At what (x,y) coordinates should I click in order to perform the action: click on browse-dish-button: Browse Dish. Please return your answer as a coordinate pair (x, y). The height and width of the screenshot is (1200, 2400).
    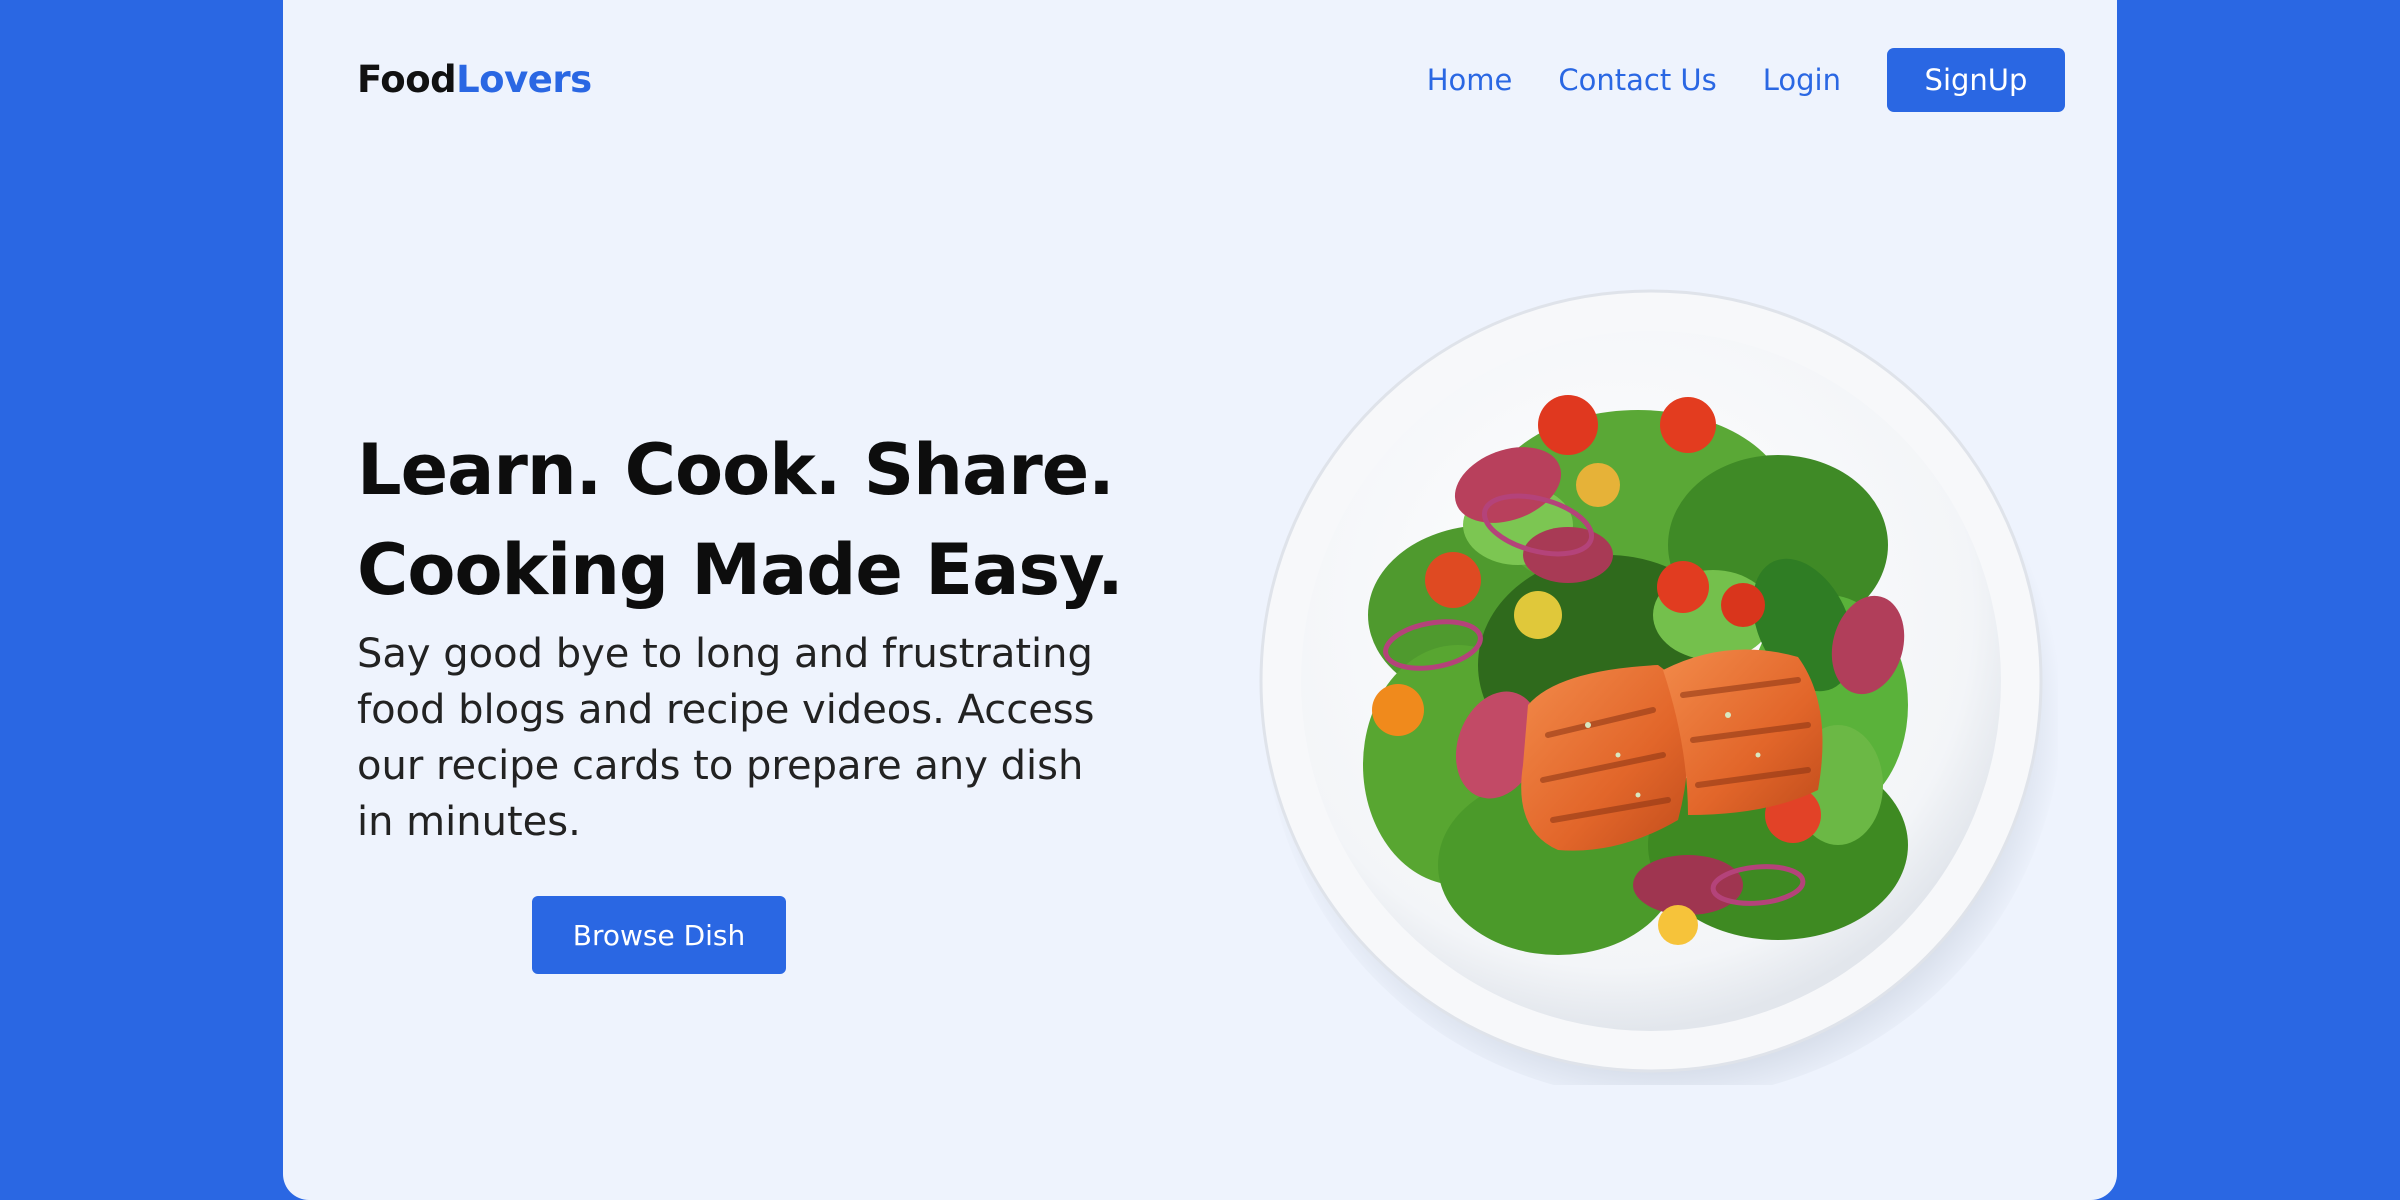
    Looking at the image, I should click on (659, 935).